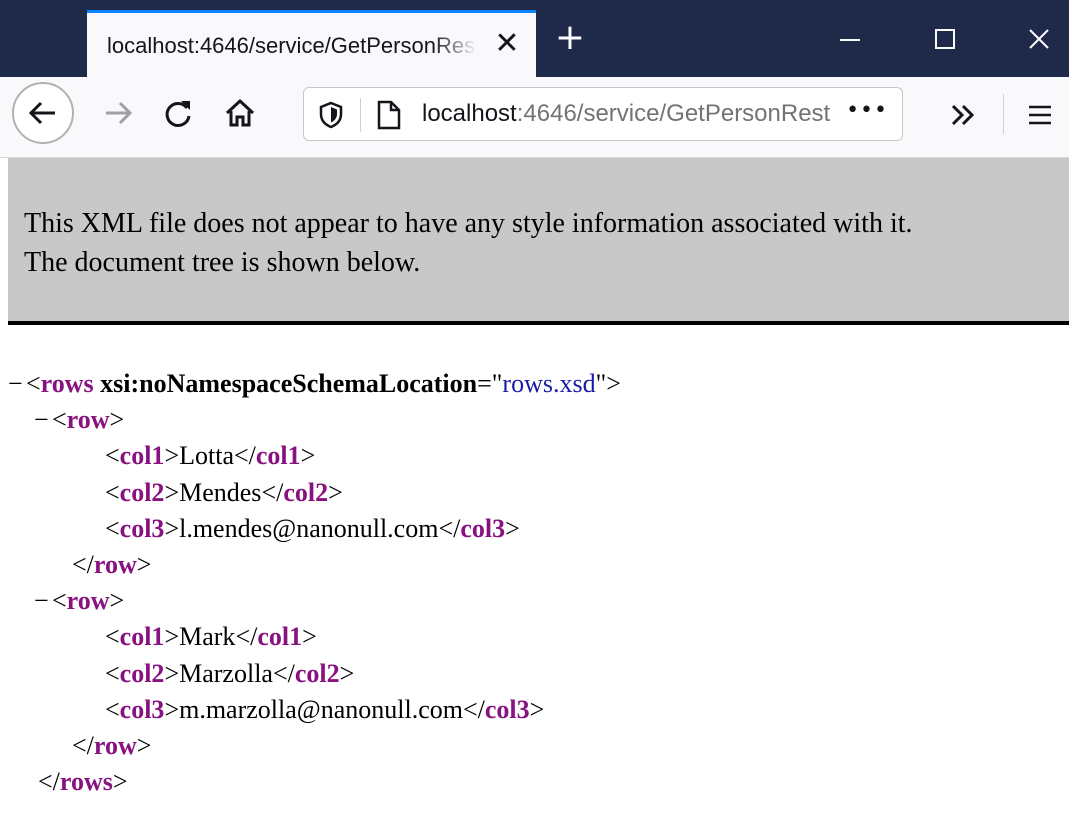 The height and width of the screenshot is (817, 1069). I want to click on xml-col-line: <col2>Mendes</col2>, so click(224, 492).